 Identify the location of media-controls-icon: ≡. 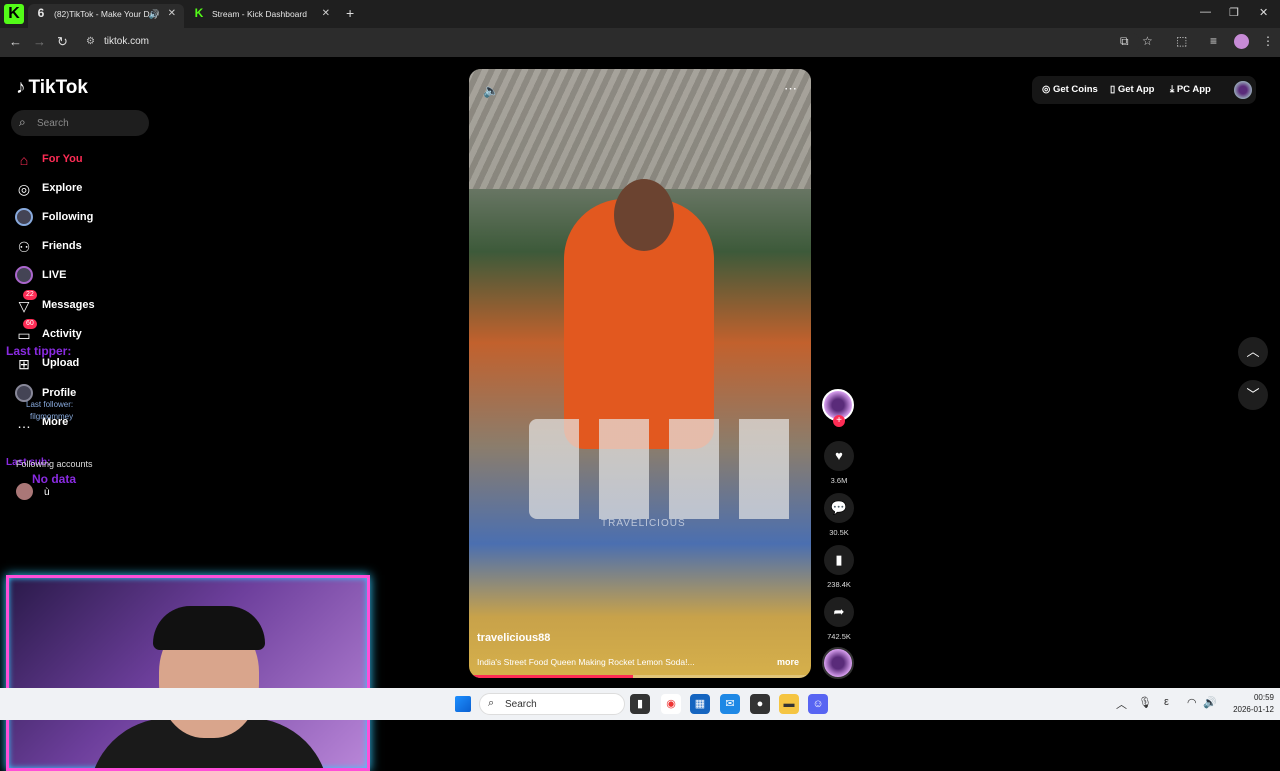
(1213, 41).